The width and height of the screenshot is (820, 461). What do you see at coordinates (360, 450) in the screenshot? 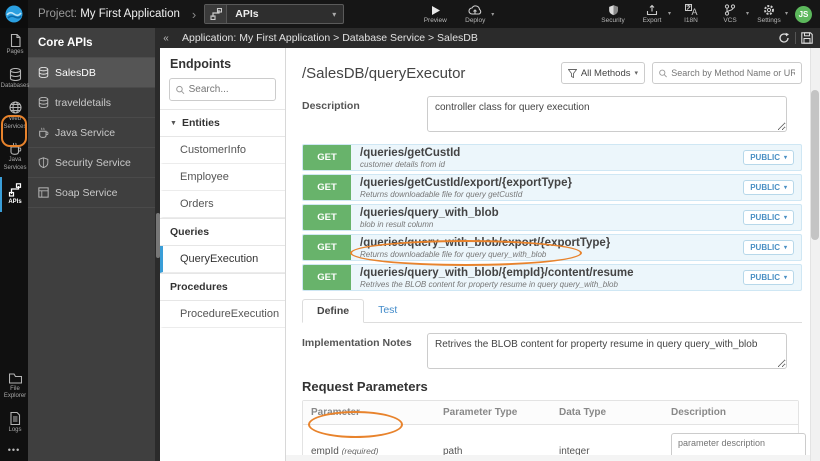
I see `required-flag: (required)` at bounding box center [360, 450].